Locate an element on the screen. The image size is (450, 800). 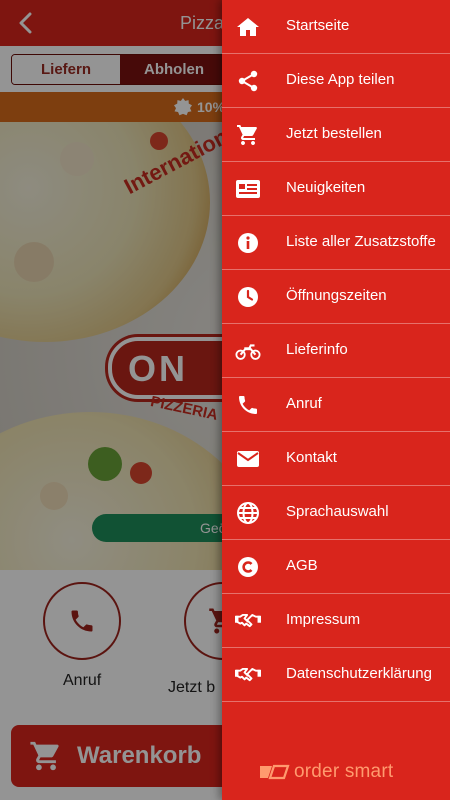
menu-item-additives: Liste aller Zusatzstoffe is located at coordinates (336, 243).